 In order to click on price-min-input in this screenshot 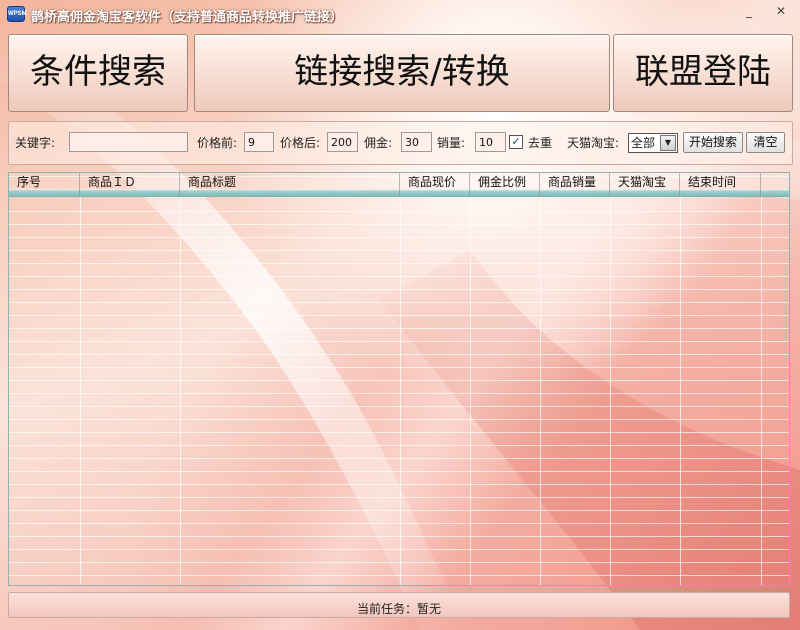, I will do `click(259, 142)`.